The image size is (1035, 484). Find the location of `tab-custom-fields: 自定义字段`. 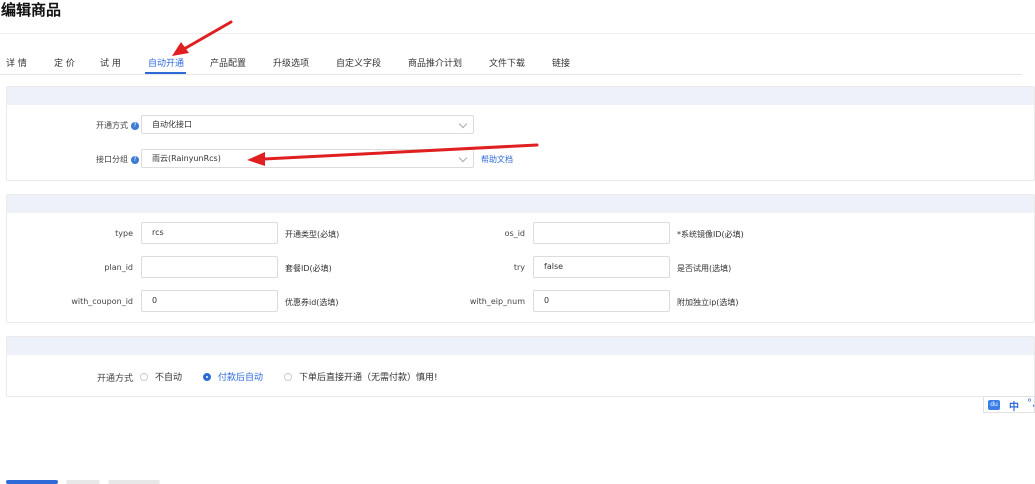

tab-custom-fields: 自定义字段 is located at coordinates (358, 62).